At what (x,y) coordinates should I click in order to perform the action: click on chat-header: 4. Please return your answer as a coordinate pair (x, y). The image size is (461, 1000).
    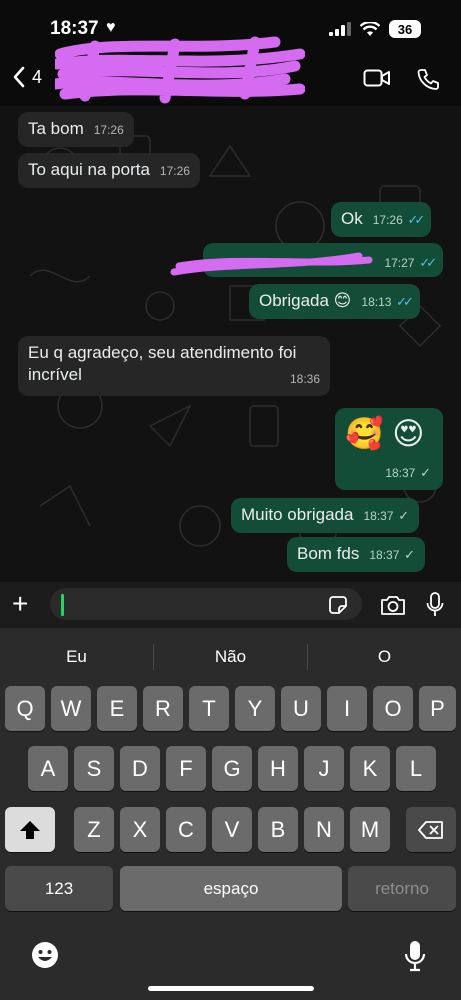
    Looking at the image, I should click on (230, 71).